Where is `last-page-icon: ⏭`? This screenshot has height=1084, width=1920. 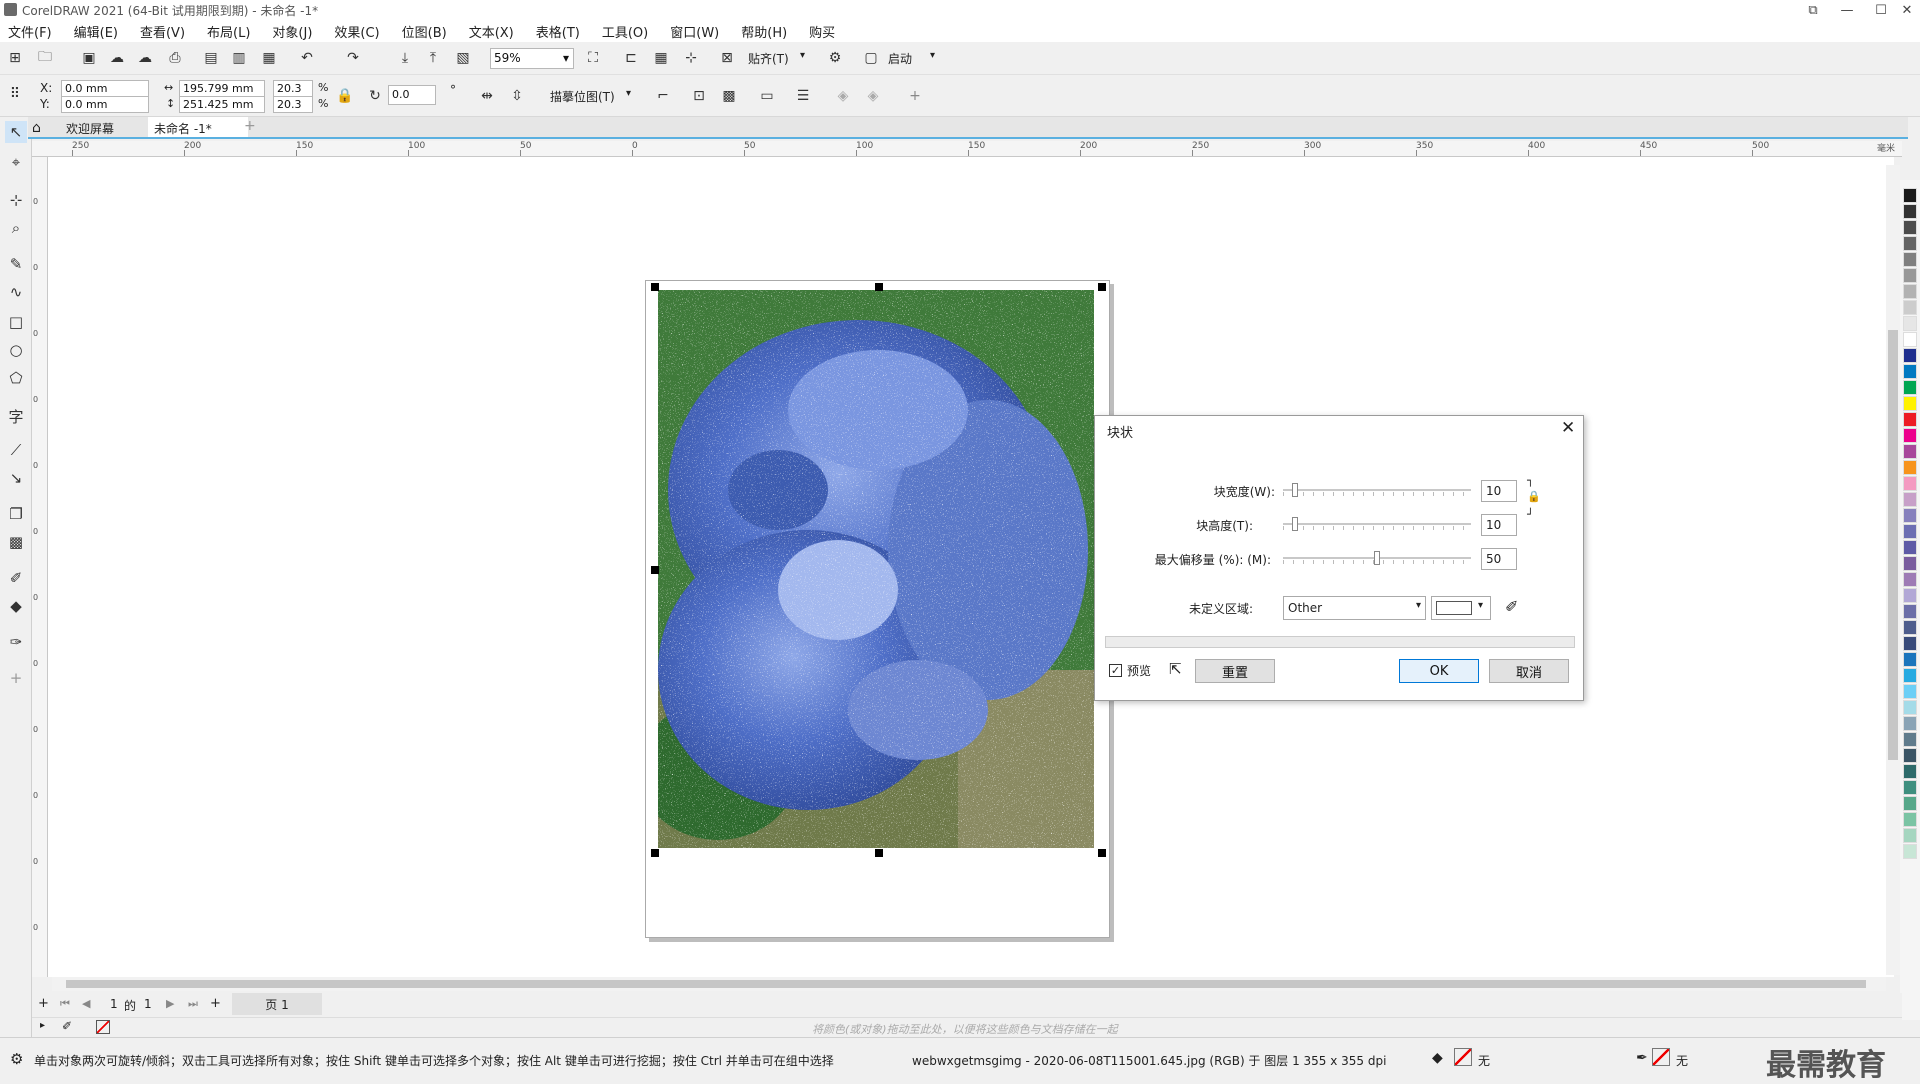 last-page-icon: ⏭ is located at coordinates (193, 1004).